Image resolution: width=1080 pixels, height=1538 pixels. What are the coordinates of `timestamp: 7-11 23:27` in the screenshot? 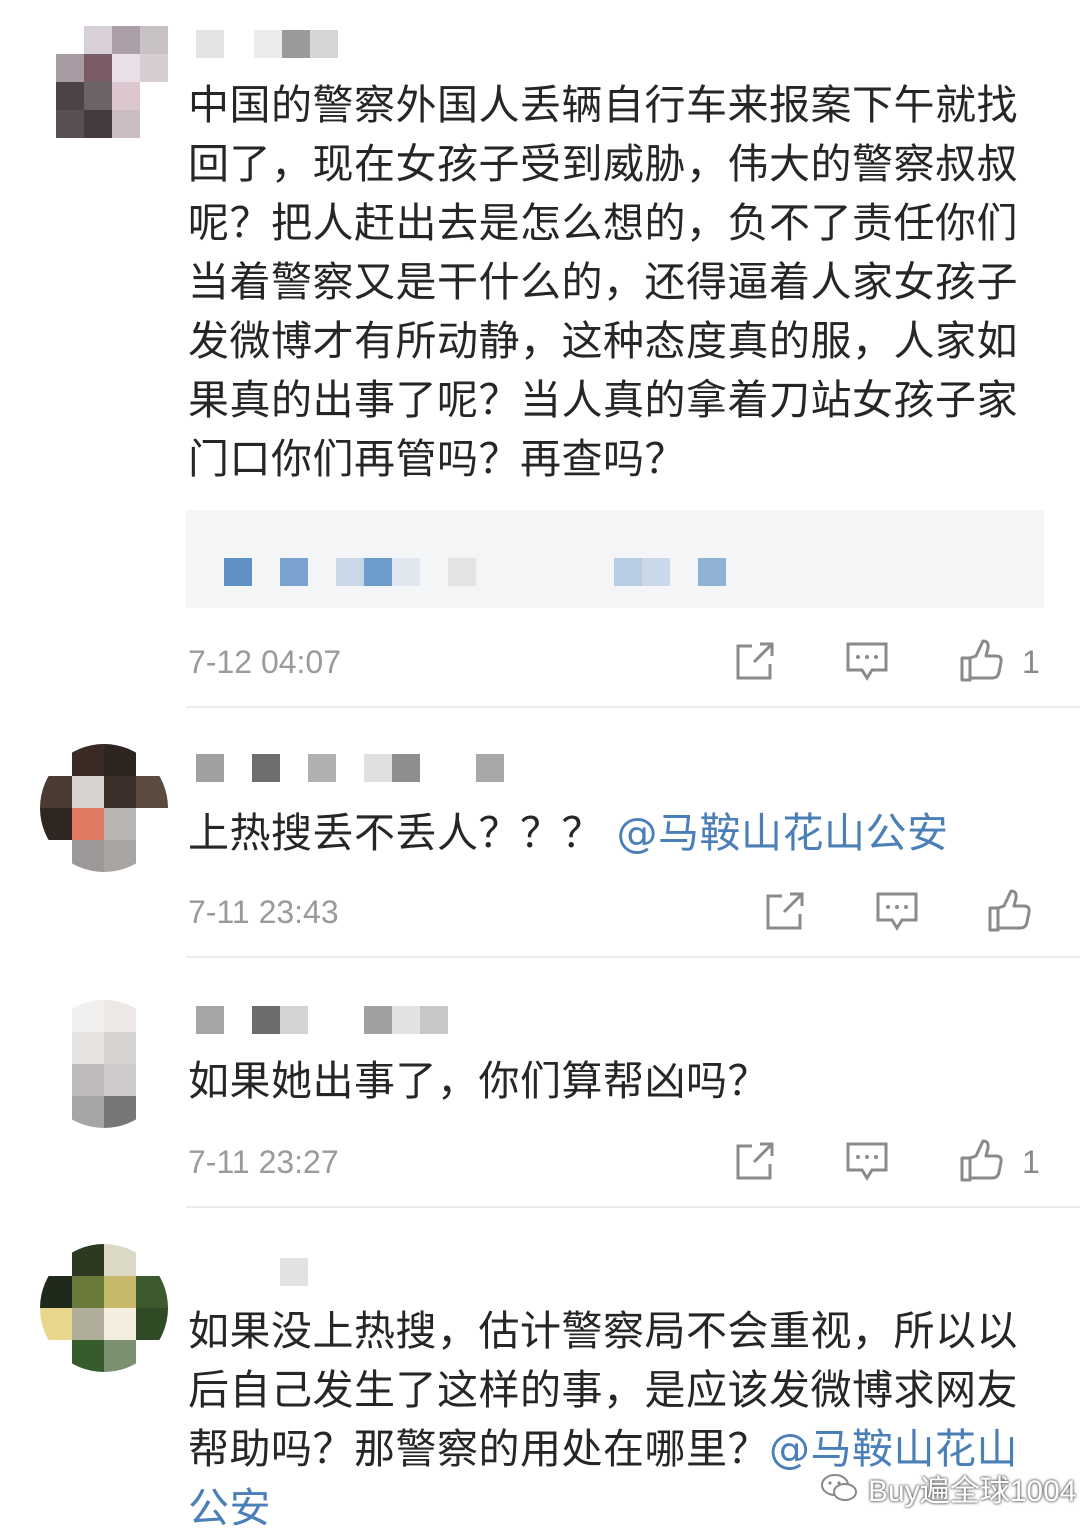 It's located at (263, 1162).